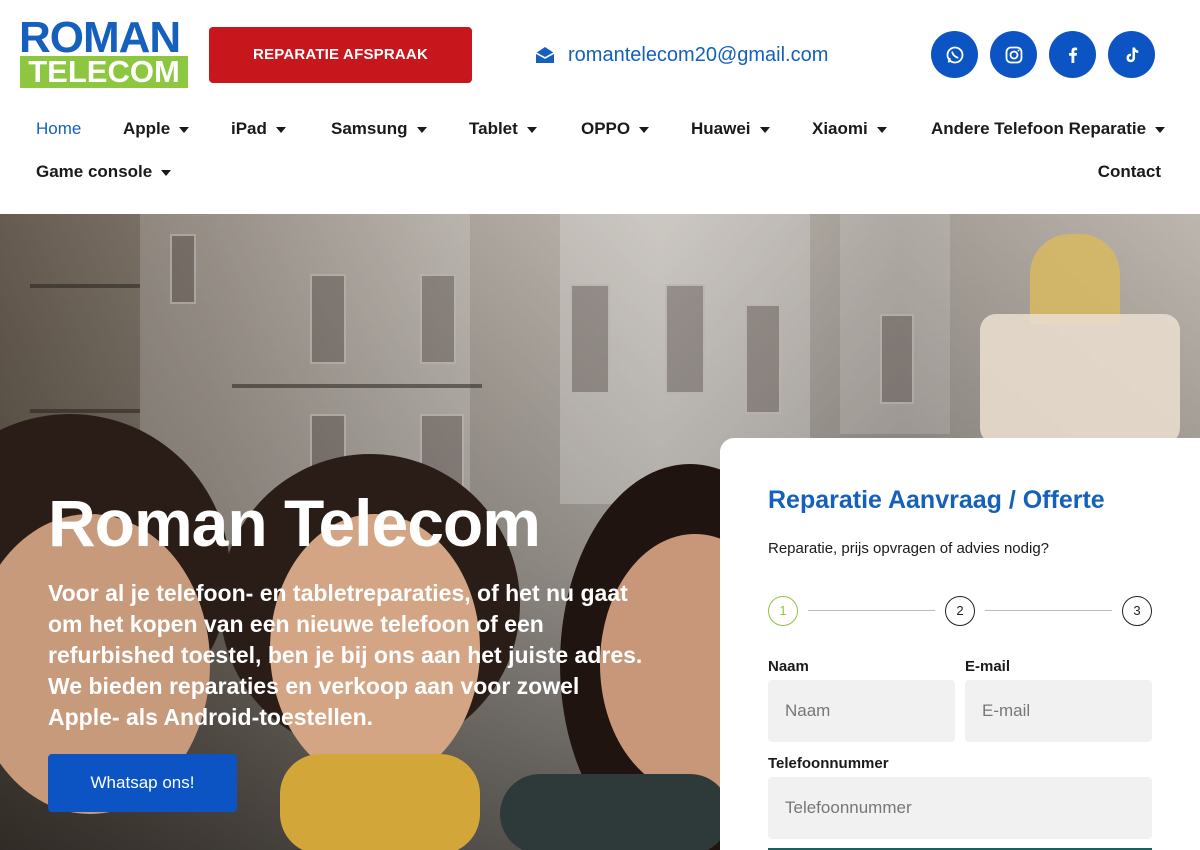 This screenshot has width=1200, height=850. I want to click on nav-oppo: OPPO, so click(615, 129).